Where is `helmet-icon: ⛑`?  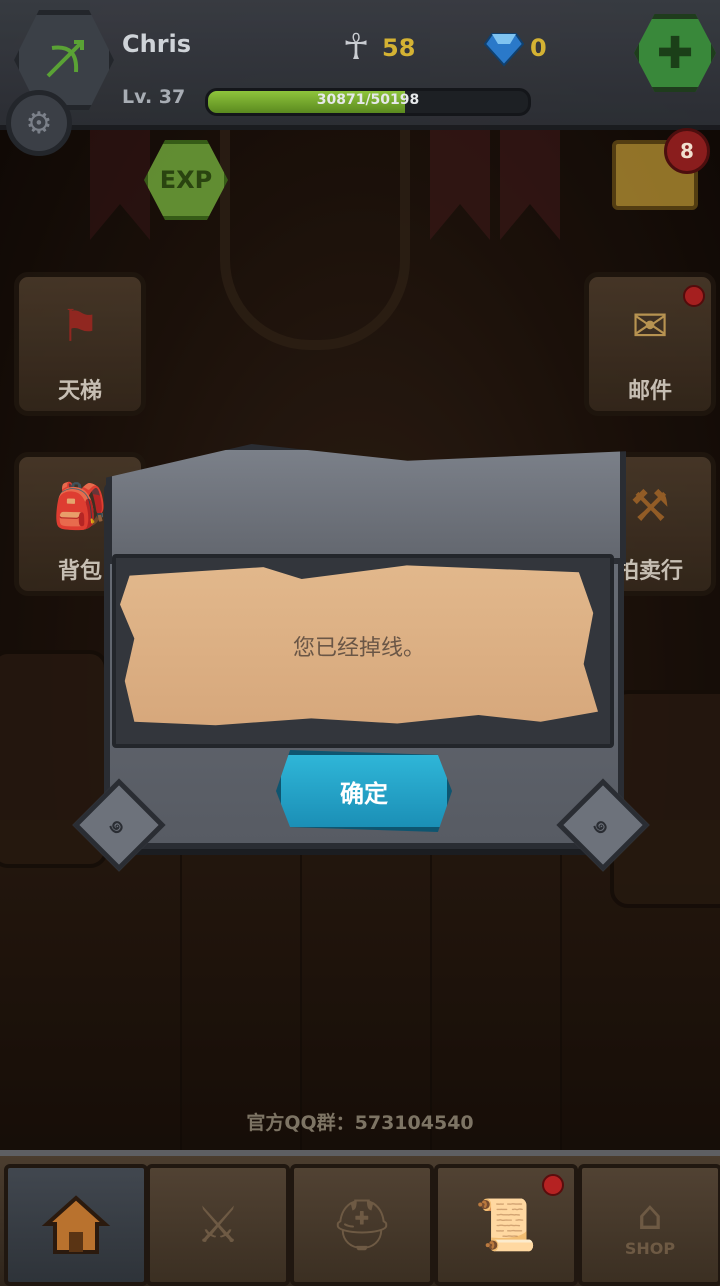
helmet-icon: ⛑ is located at coordinates (362, 1224).